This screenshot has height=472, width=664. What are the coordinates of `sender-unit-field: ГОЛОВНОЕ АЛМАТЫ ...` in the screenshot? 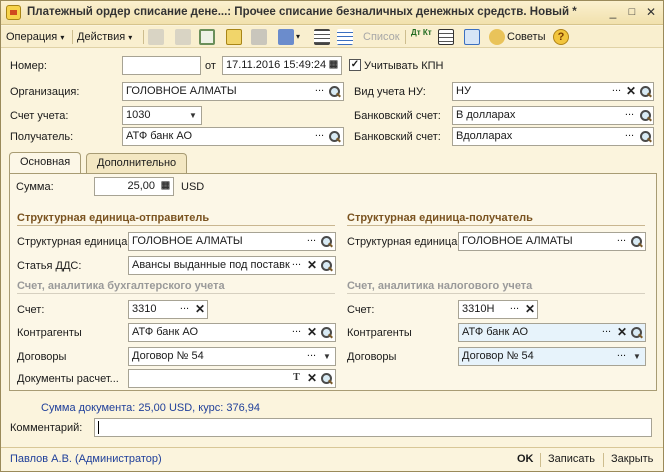 It's located at (232, 241).